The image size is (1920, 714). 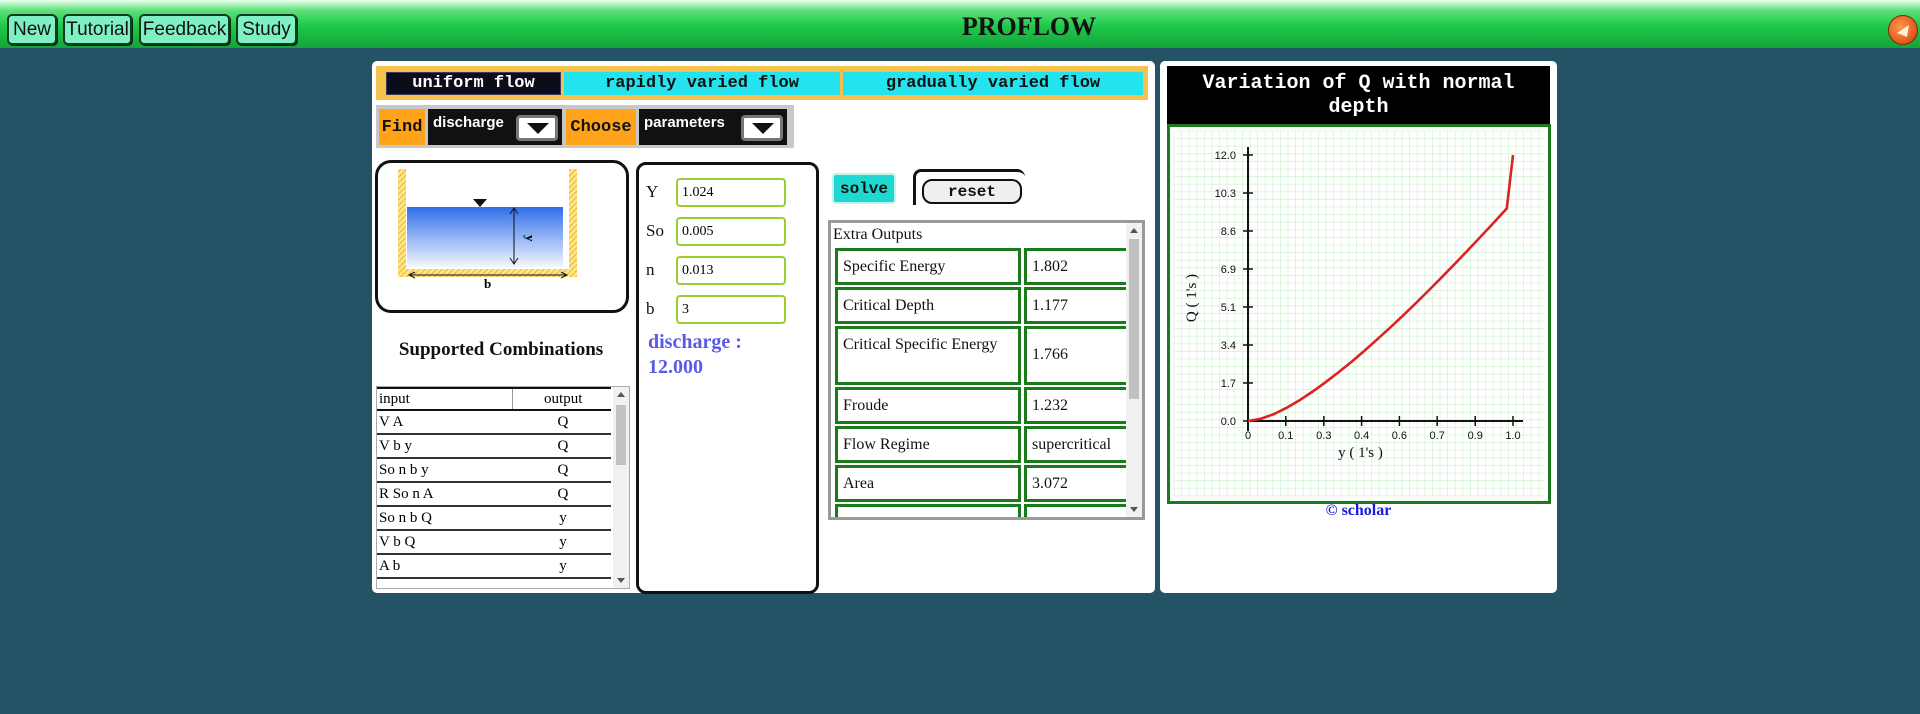 What do you see at coordinates (650, 308) in the screenshot?
I see `input-label-b: b` at bounding box center [650, 308].